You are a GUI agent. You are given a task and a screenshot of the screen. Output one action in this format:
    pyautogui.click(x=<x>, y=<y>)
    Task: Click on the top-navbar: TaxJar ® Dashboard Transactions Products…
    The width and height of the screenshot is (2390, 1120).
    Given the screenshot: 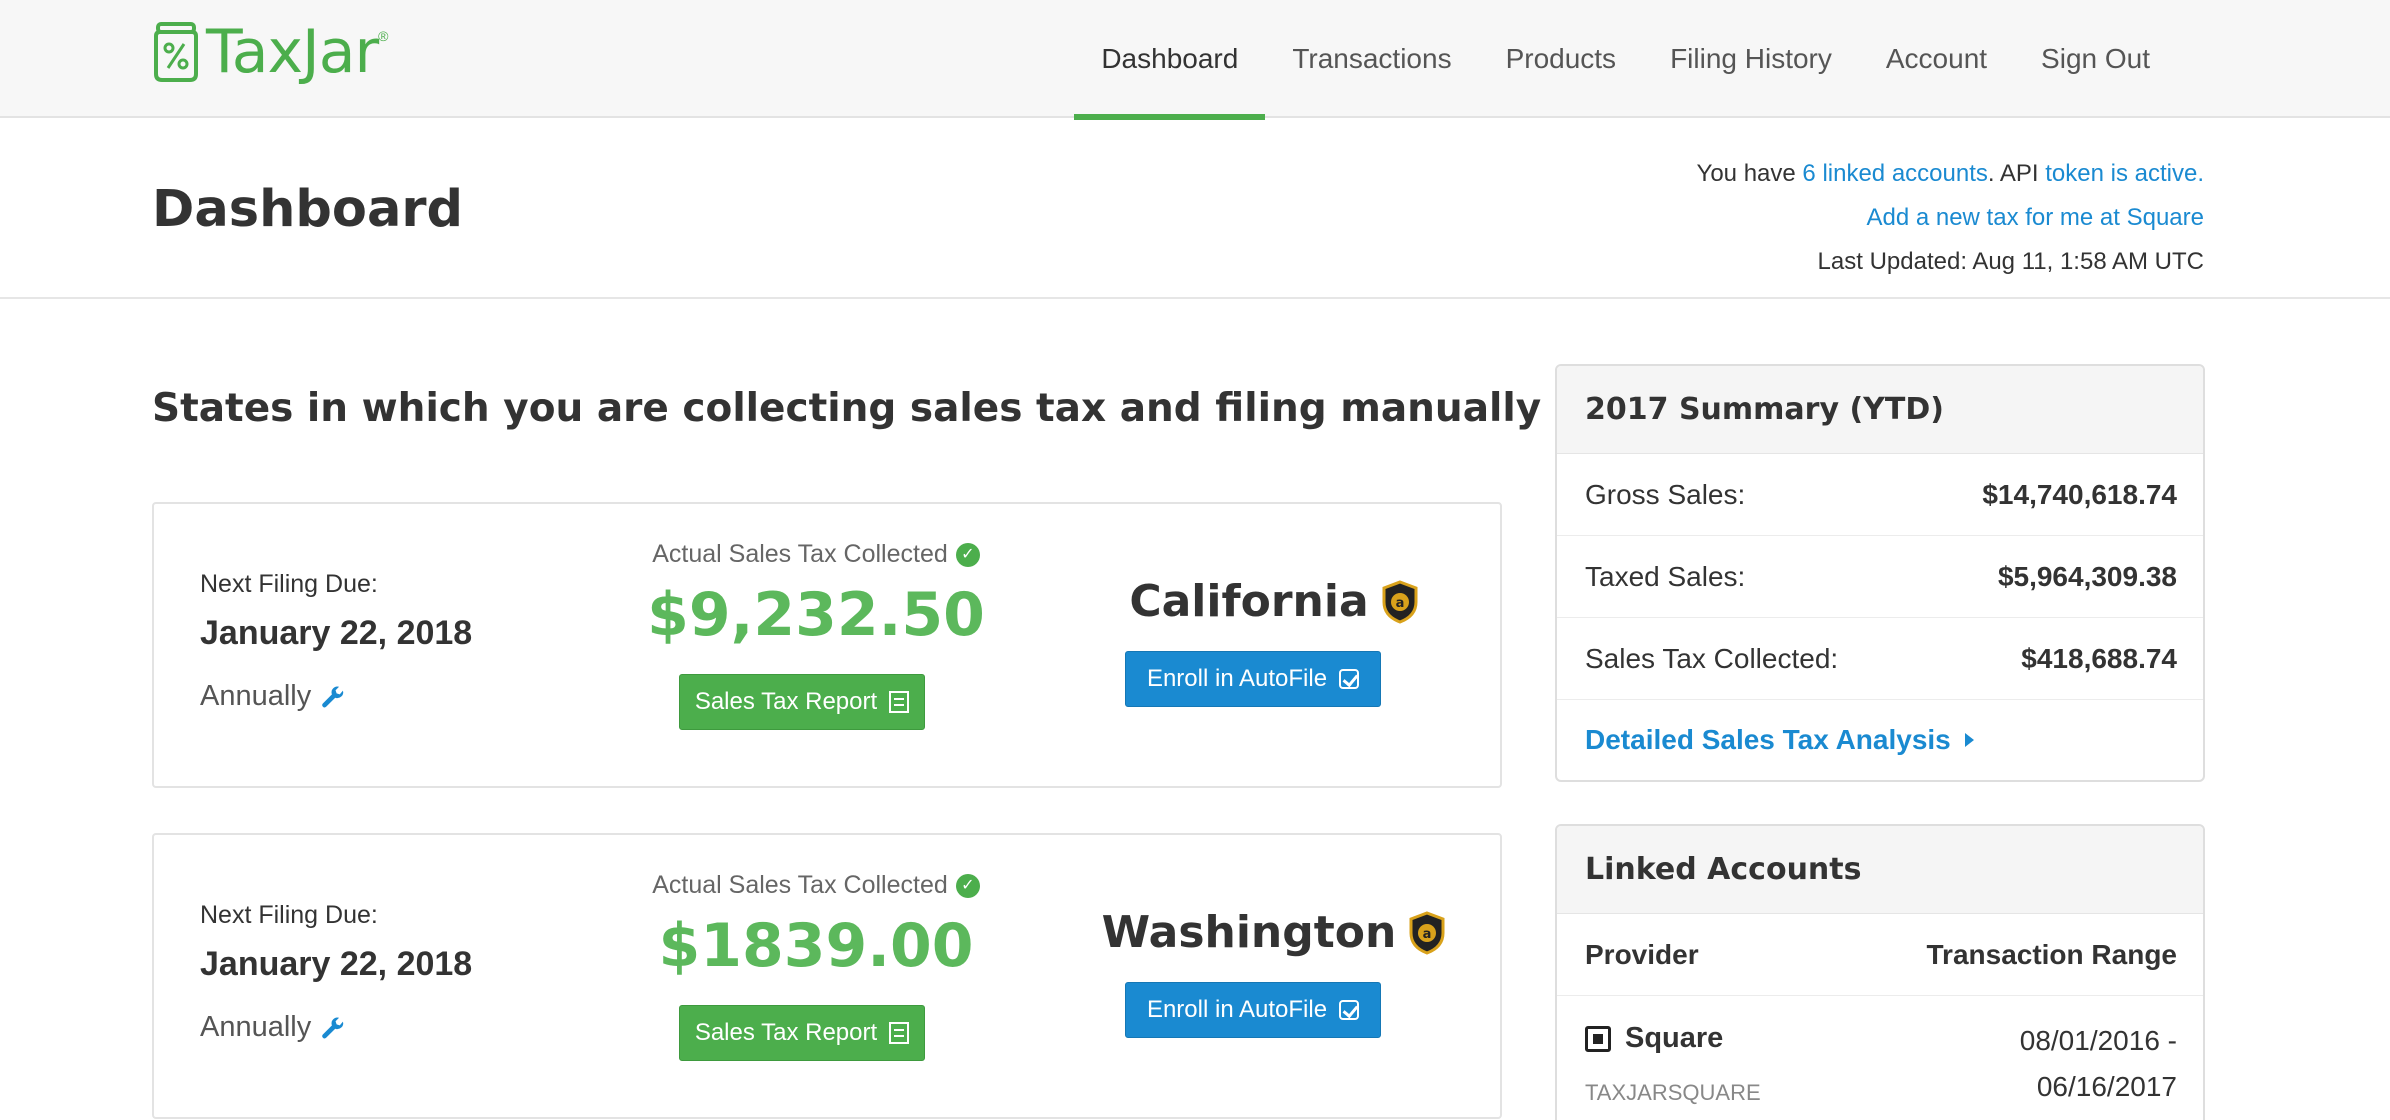 What is the action you would take?
    pyautogui.click(x=1195, y=60)
    